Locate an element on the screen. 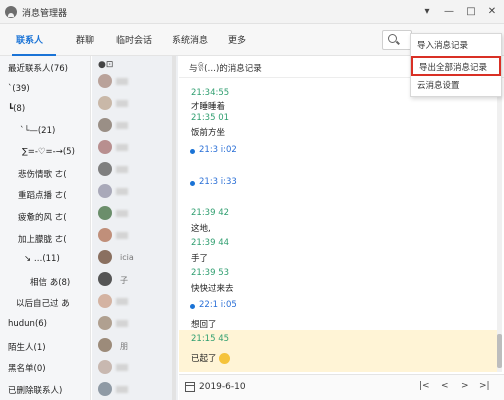 The width and height of the screenshot is (504, 400). conversation-title: 与ꐠ(…)的消息记录 is located at coordinates (225, 69).